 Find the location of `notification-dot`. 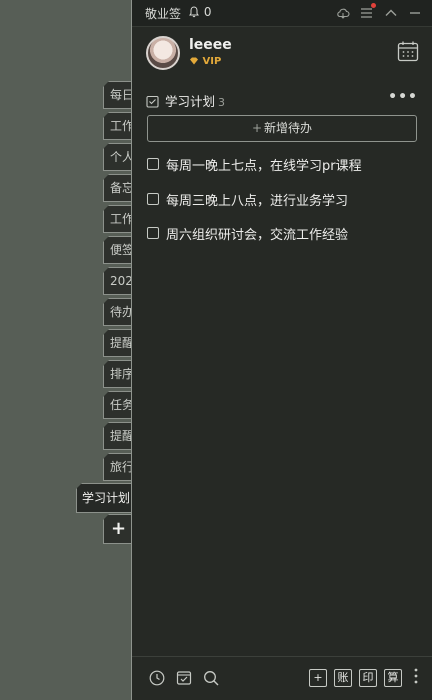

notification-dot is located at coordinates (373, 5).